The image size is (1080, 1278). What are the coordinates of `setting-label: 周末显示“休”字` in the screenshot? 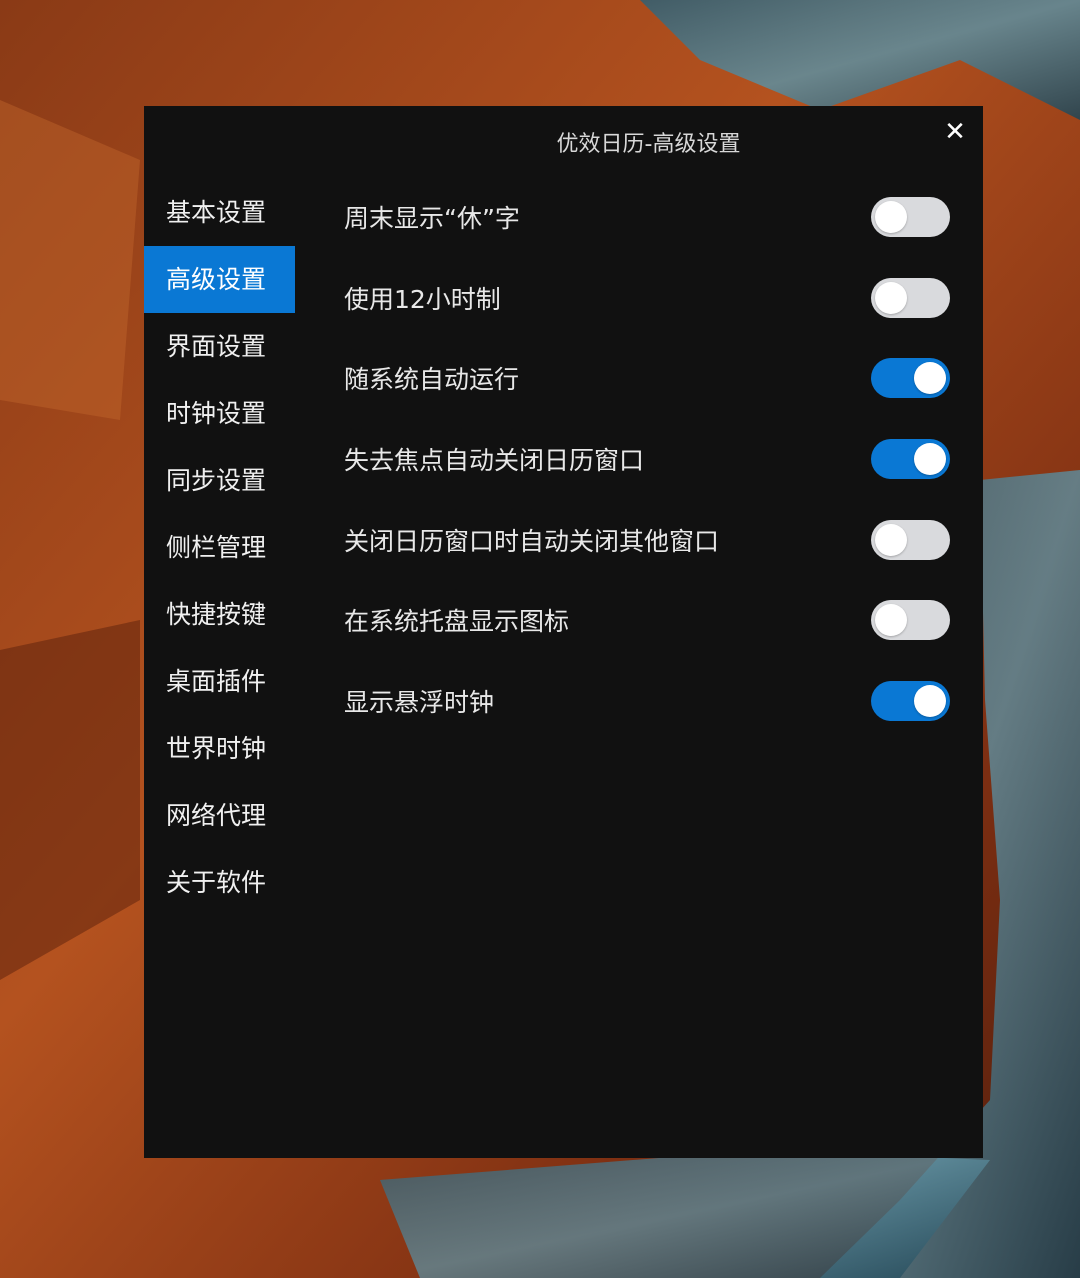 It's located at (432, 218).